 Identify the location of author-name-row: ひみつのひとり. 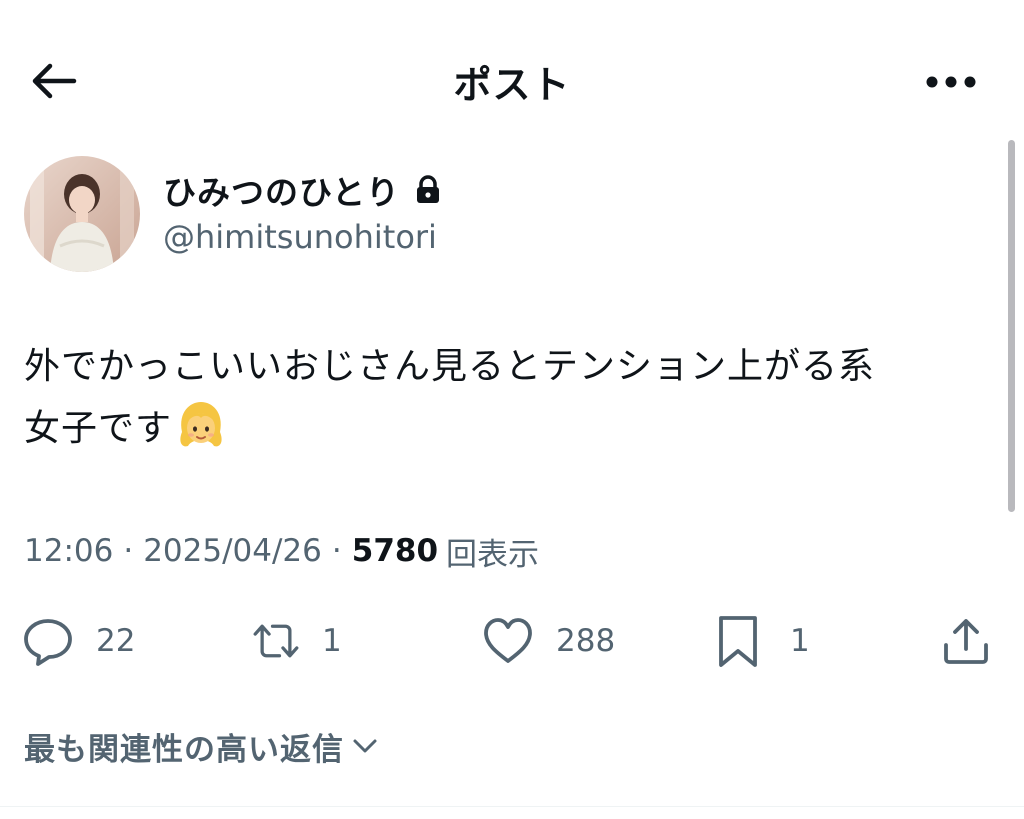
(302, 190).